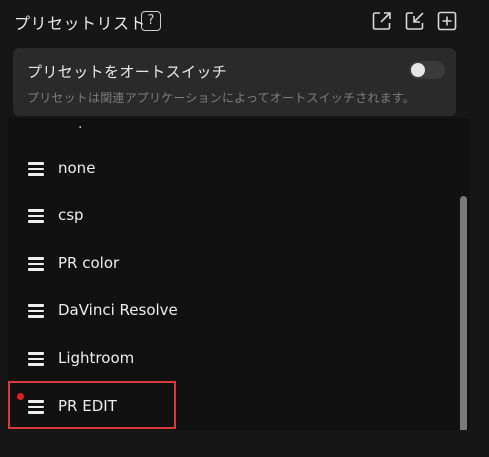 The image size is (489, 457). Describe the element at coordinates (20, 396) in the screenshot. I see `active-indicator-dot` at that location.